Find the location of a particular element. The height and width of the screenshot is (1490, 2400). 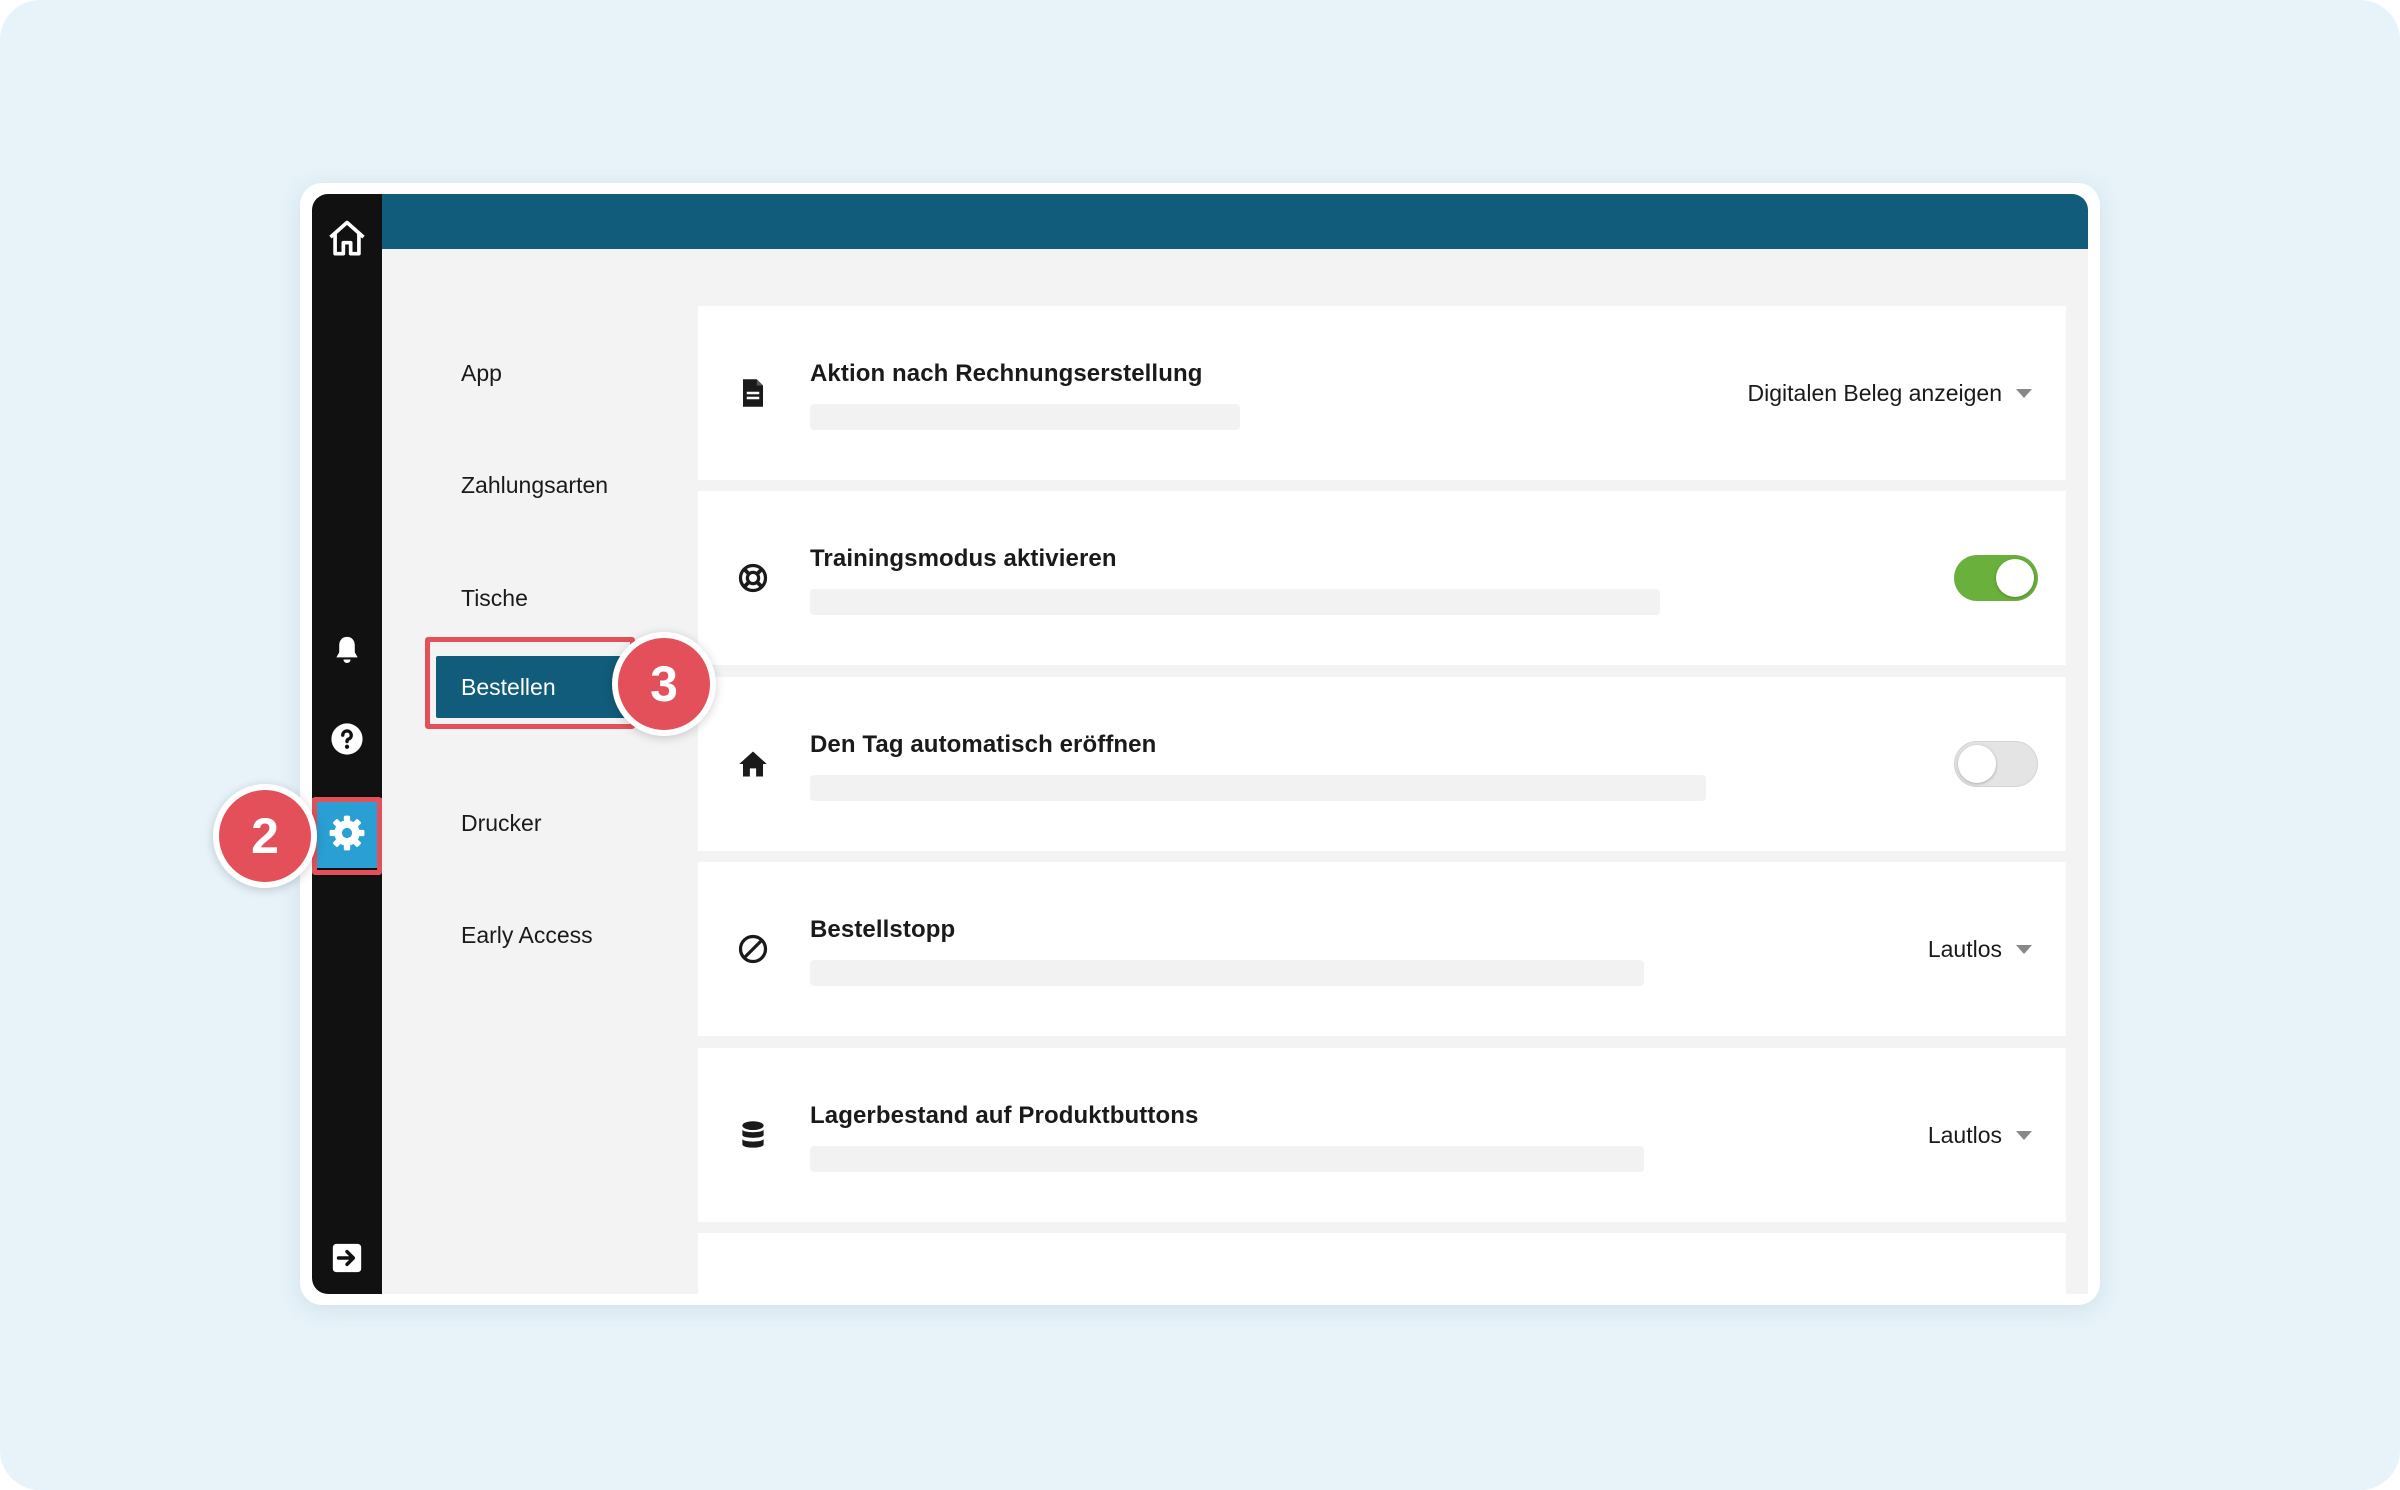

settings-nav-drucker: Drucker is located at coordinates (501, 823).